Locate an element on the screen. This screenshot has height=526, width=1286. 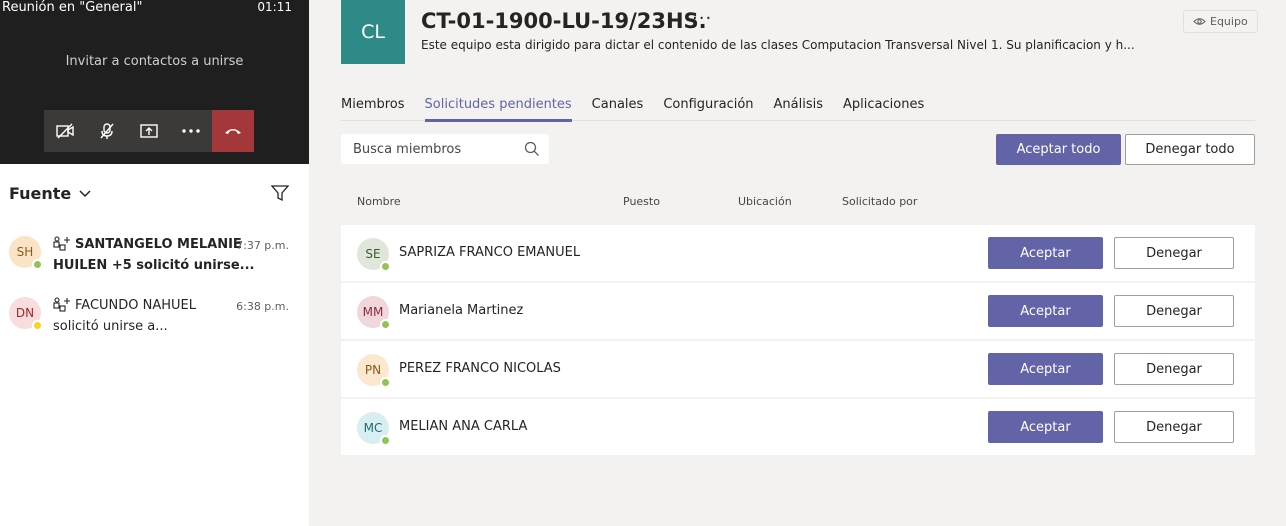
filter-icon is located at coordinates (280, 193).